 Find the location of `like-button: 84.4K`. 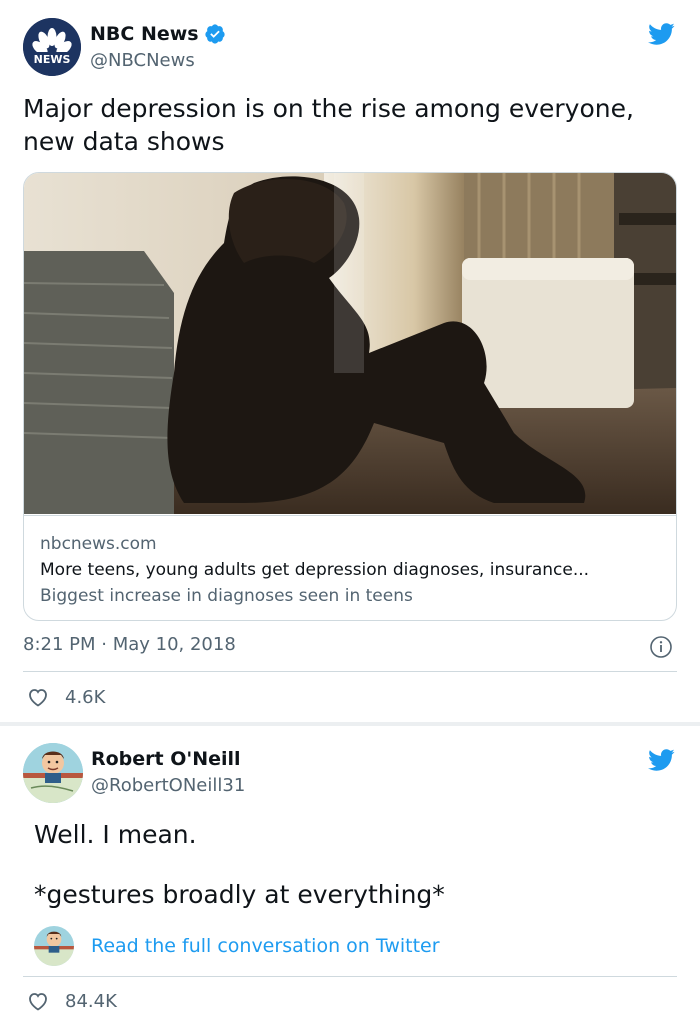

like-button: 84.4K is located at coordinates (71, 1001).